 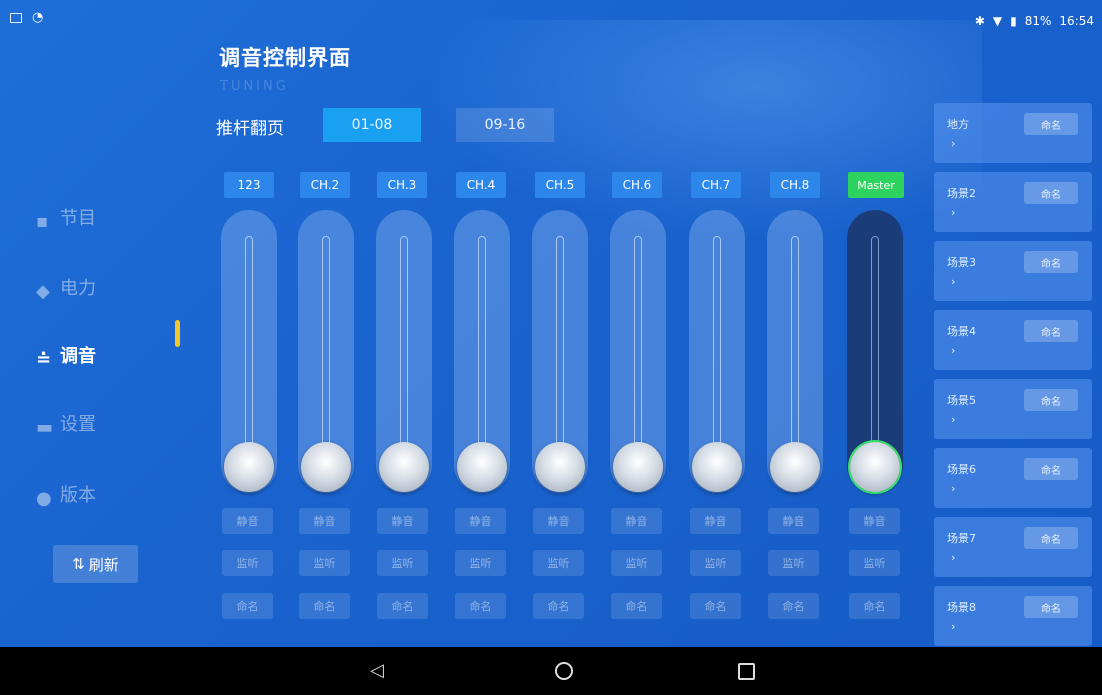 What do you see at coordinates (324, 606) in the screenshot?
I see `rename-button-2: 命名` at bounding box center [324, 606].